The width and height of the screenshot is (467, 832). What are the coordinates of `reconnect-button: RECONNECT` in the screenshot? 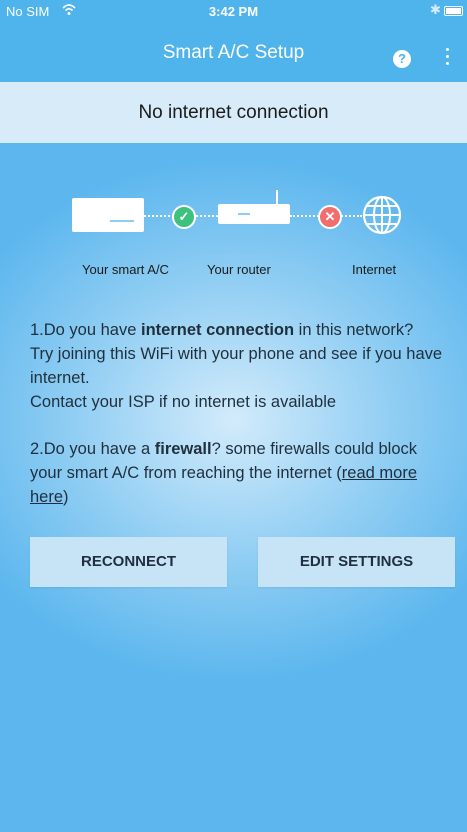 It's located at (128, 562).